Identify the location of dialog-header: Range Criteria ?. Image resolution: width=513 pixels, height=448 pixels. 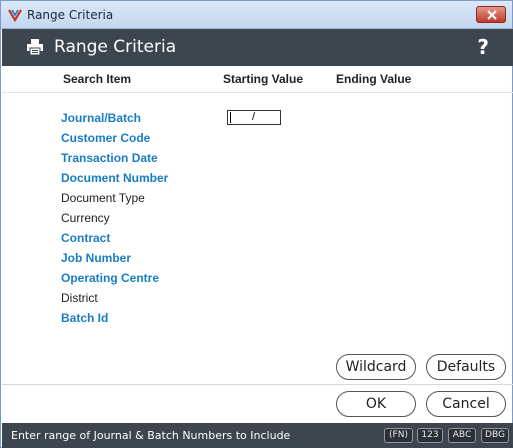
(257, 47).